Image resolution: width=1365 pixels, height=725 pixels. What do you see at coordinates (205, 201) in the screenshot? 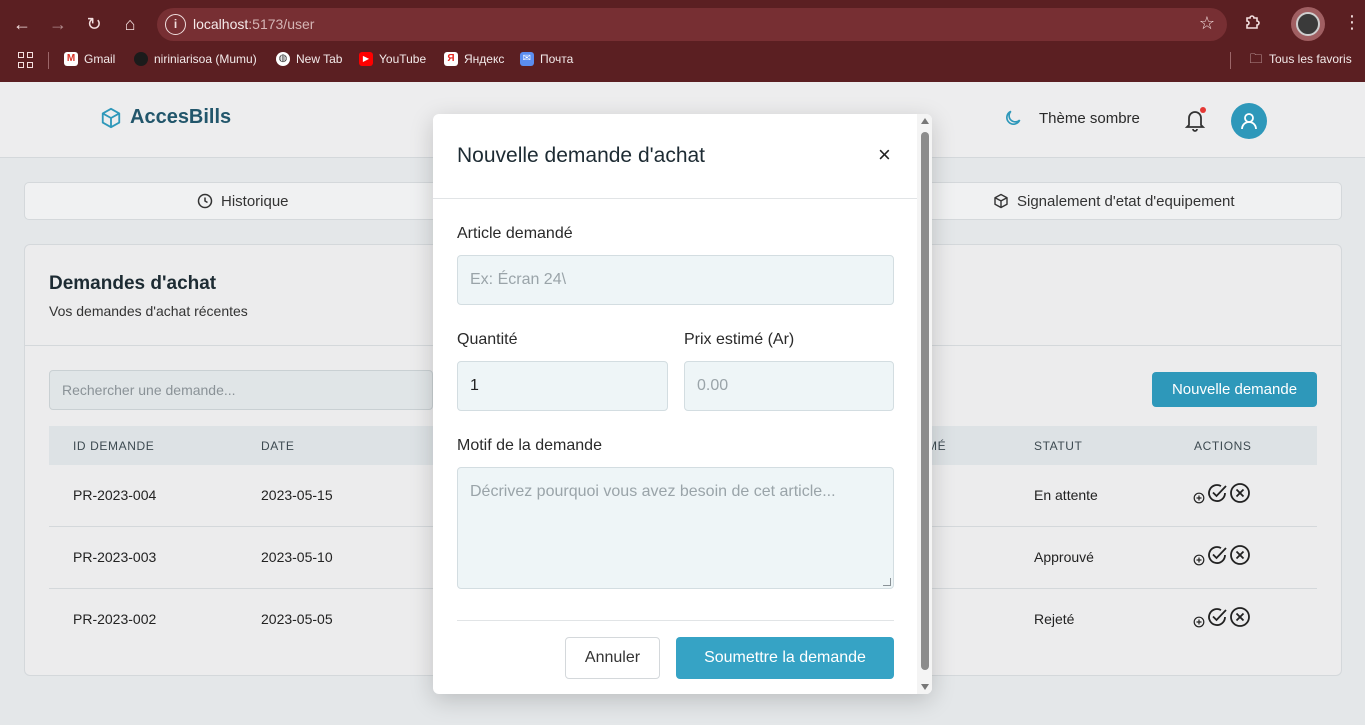
I see `clock-icon` at bounding box center [205, 201].